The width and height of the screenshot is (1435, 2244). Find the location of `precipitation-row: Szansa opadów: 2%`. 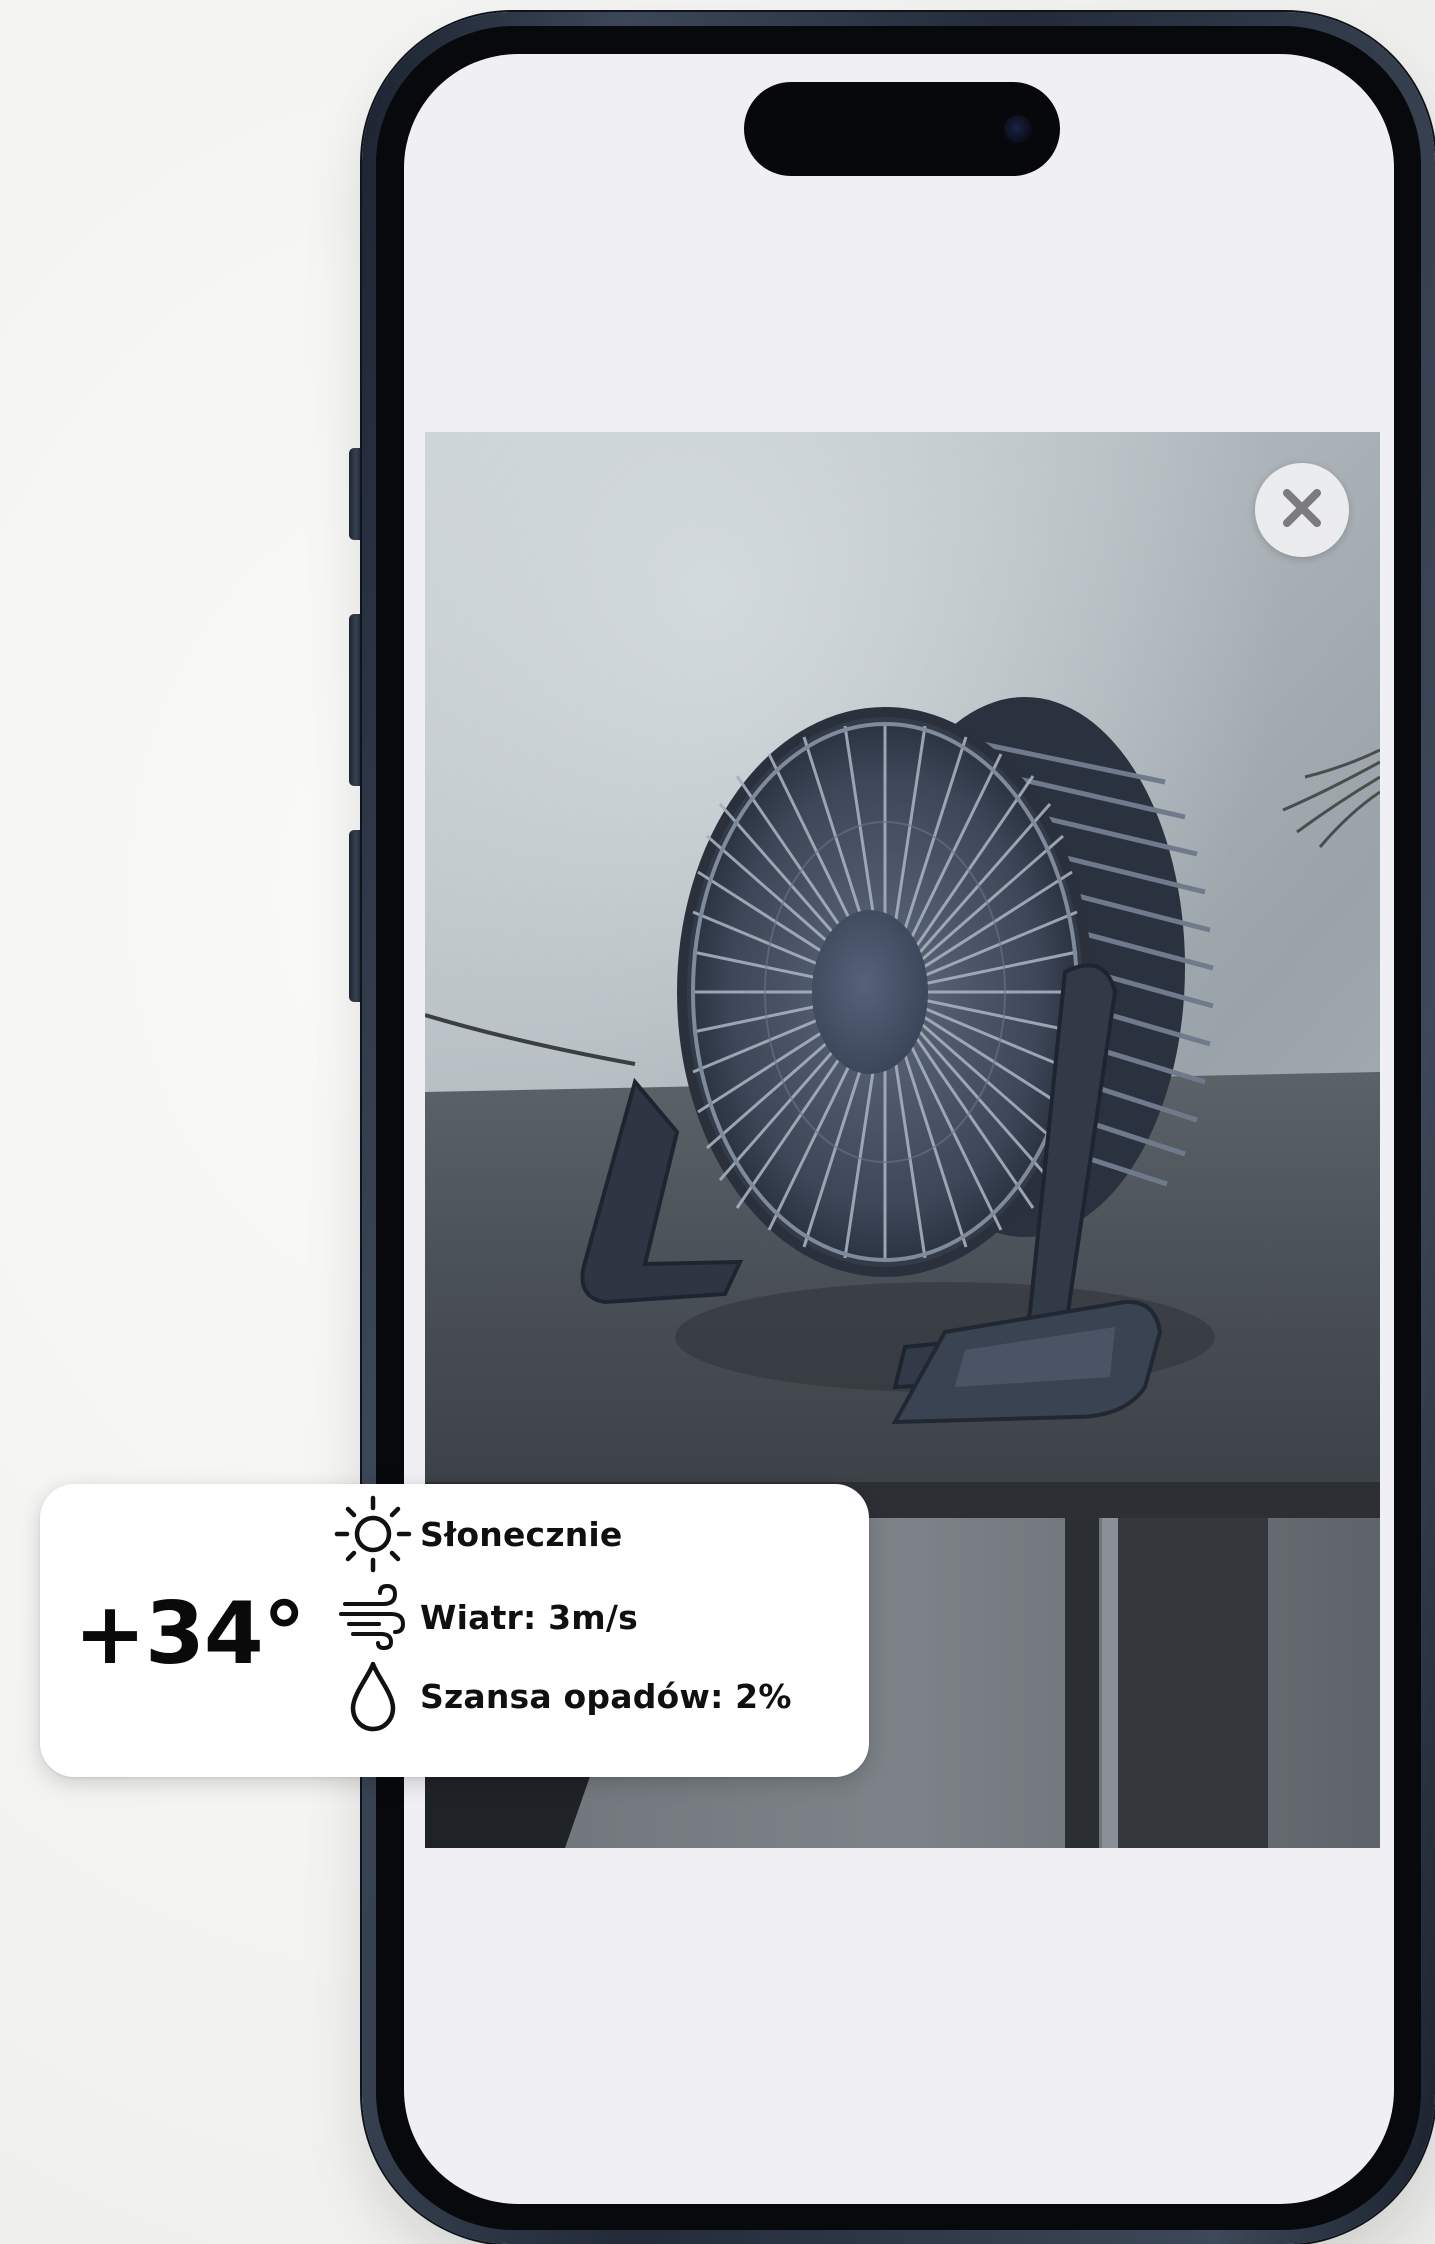

precipitation-row: Szansa opadów: 2% is located at coordinates (561, 1696).